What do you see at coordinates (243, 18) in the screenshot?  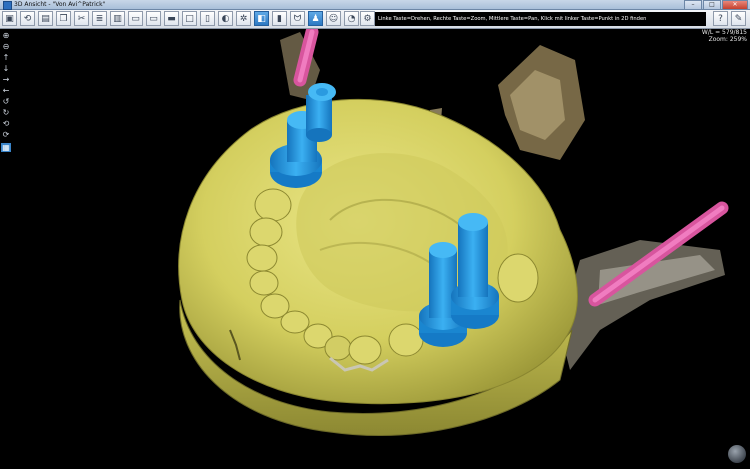 I see `molecule-icon: ✲` at bounding box center [243, 18].